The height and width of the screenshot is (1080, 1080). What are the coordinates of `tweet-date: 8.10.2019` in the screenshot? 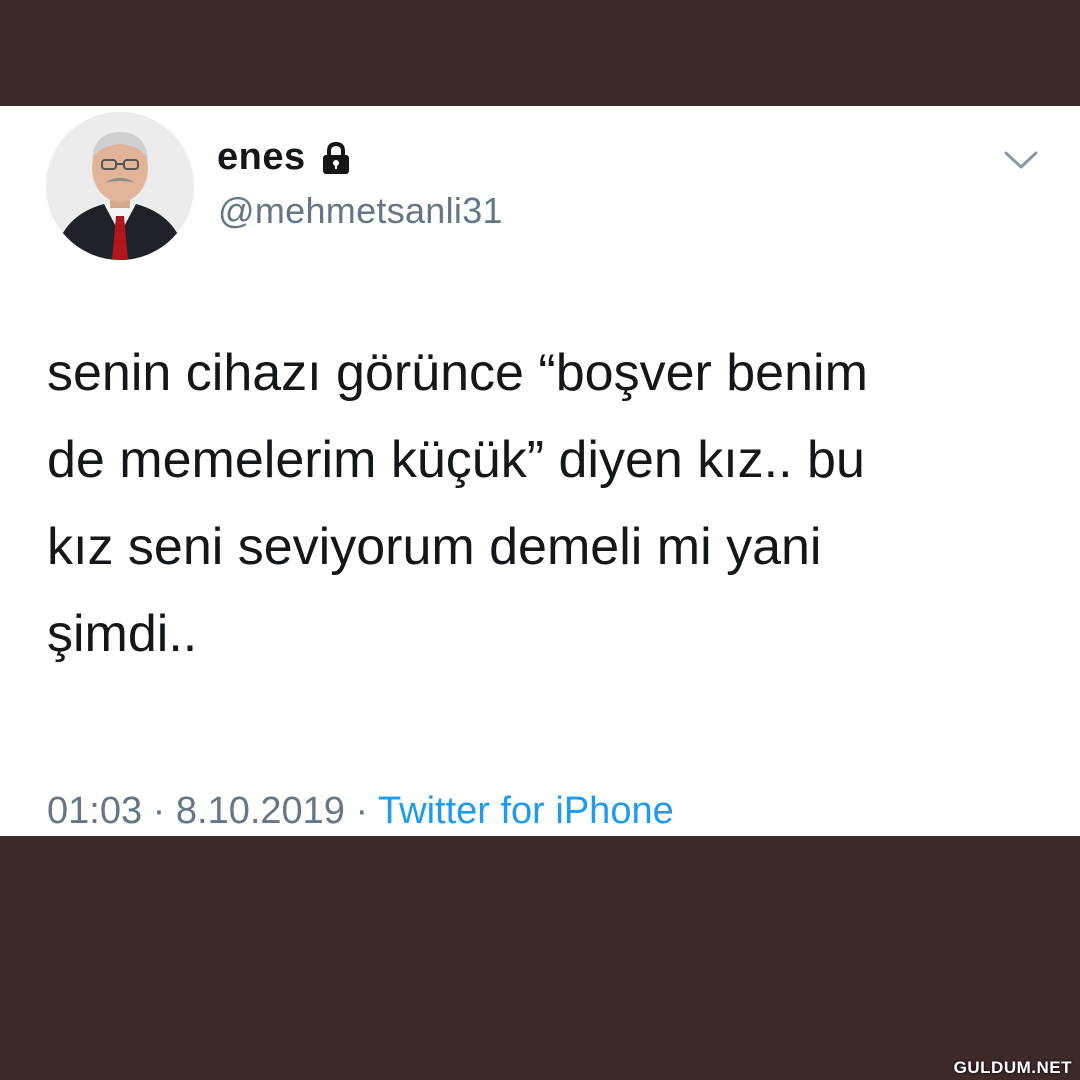 It's located at (260, 811).